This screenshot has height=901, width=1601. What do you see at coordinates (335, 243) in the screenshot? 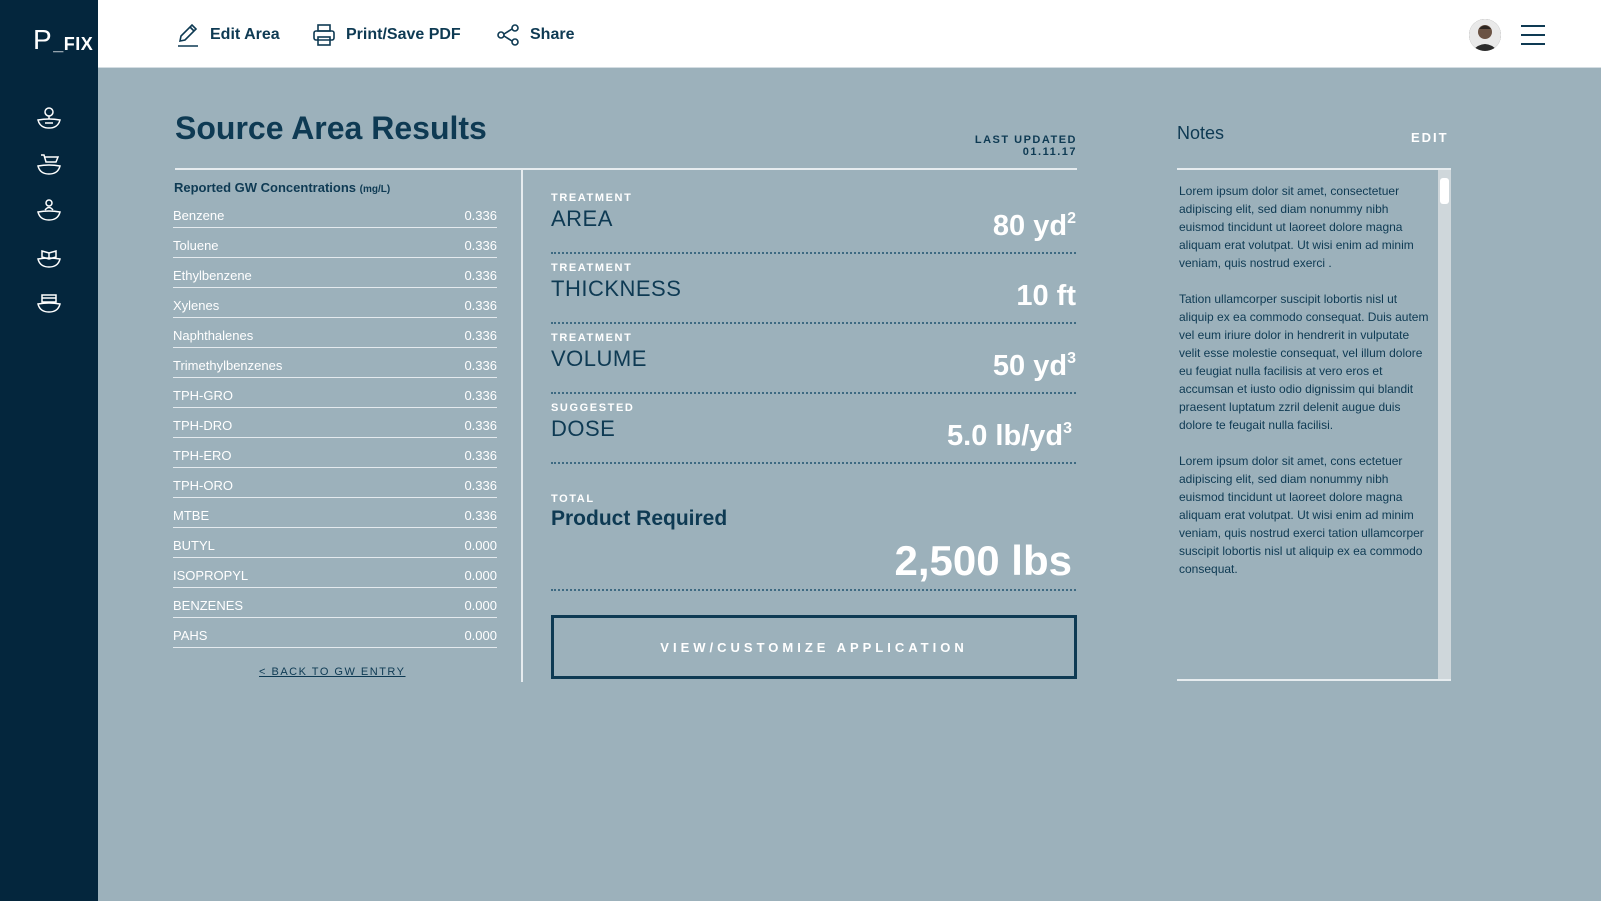
I see `concentration-row: Toluene 0.336` at bounding box center [335, 243].